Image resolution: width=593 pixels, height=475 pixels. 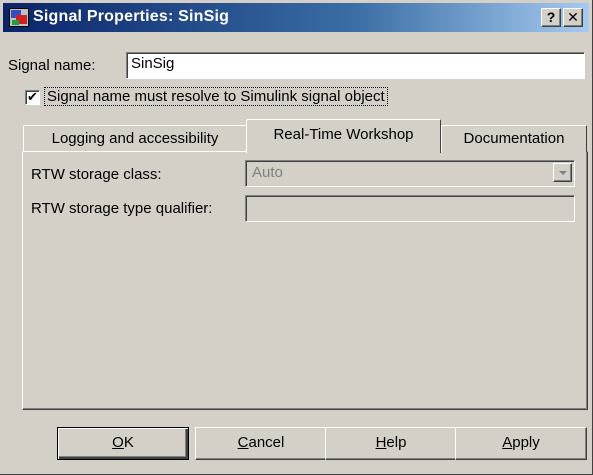 What do you see at coordinates (267, 172) in the screenshot?
I see `rtw-storage-class-value: Auto` at bounding box center [267, 172].